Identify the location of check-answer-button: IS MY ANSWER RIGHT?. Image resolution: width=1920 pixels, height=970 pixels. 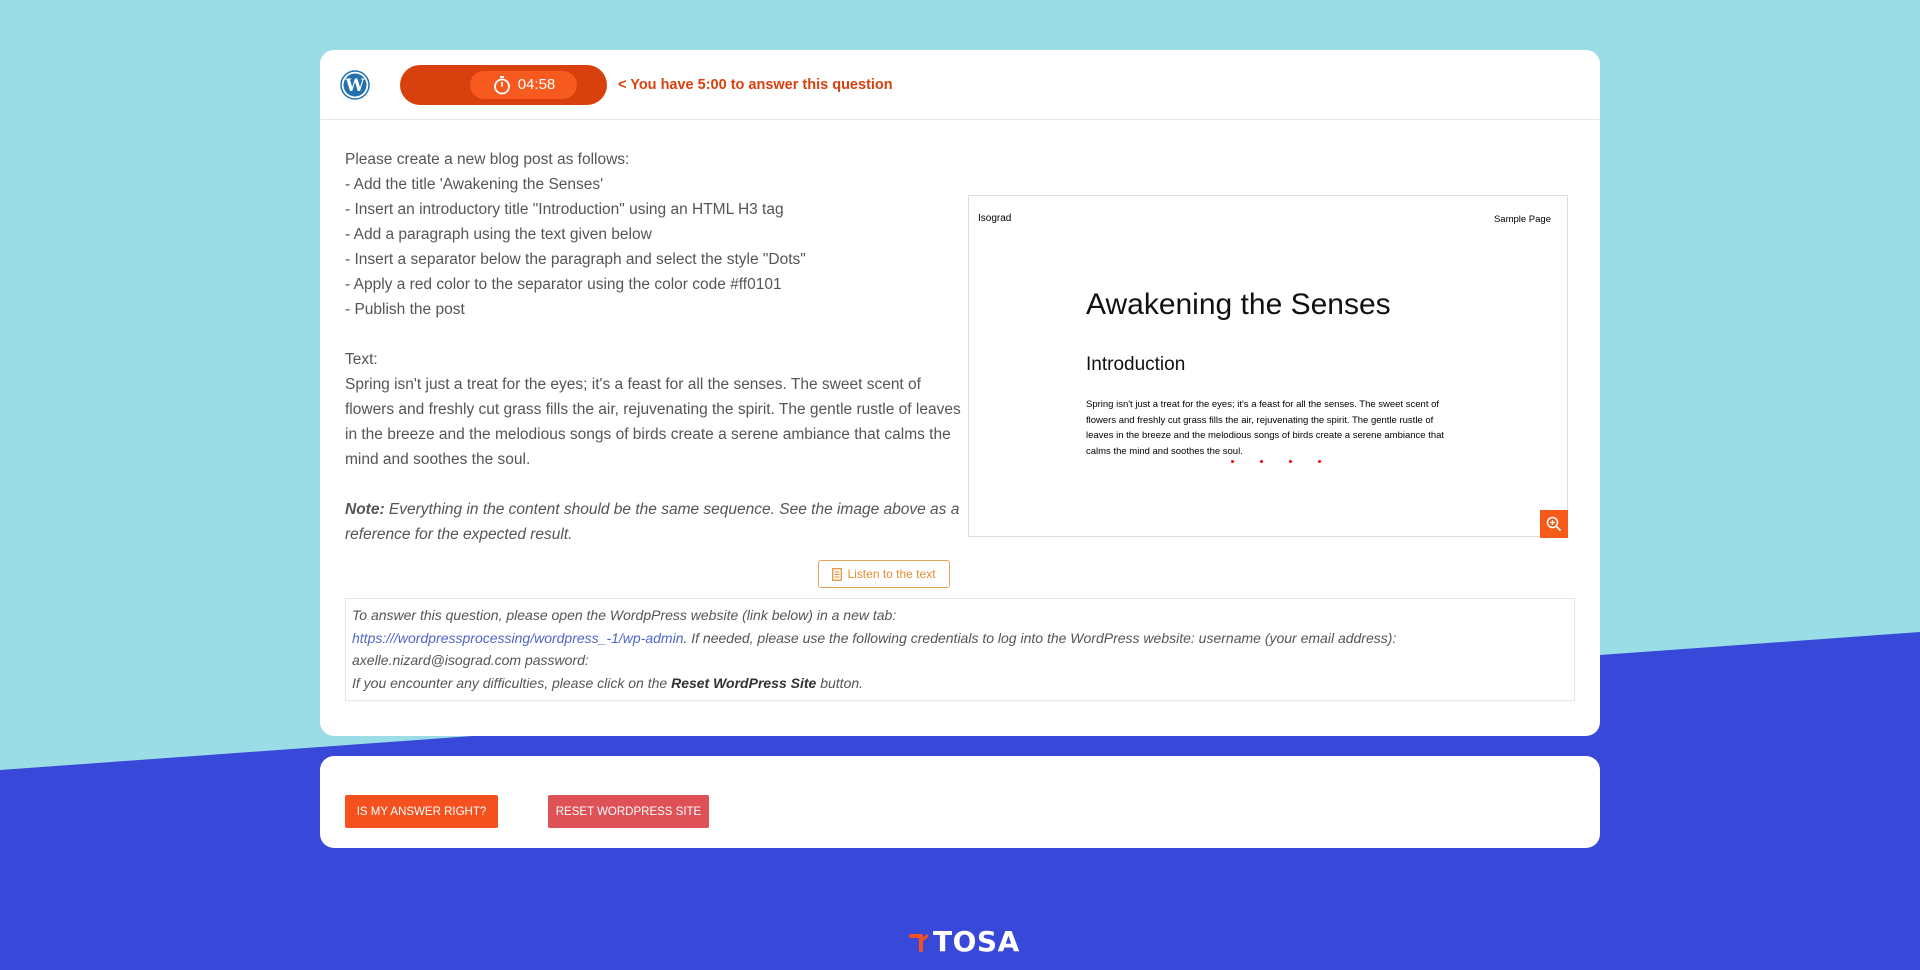
(421, 811).